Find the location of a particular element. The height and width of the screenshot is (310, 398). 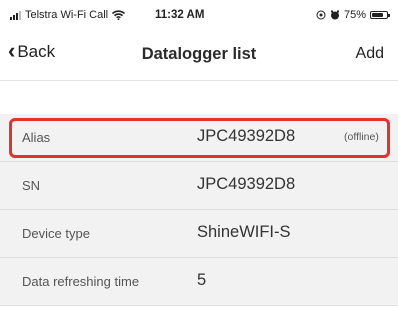

row-label: Alias is located at coordinates (36, 137).